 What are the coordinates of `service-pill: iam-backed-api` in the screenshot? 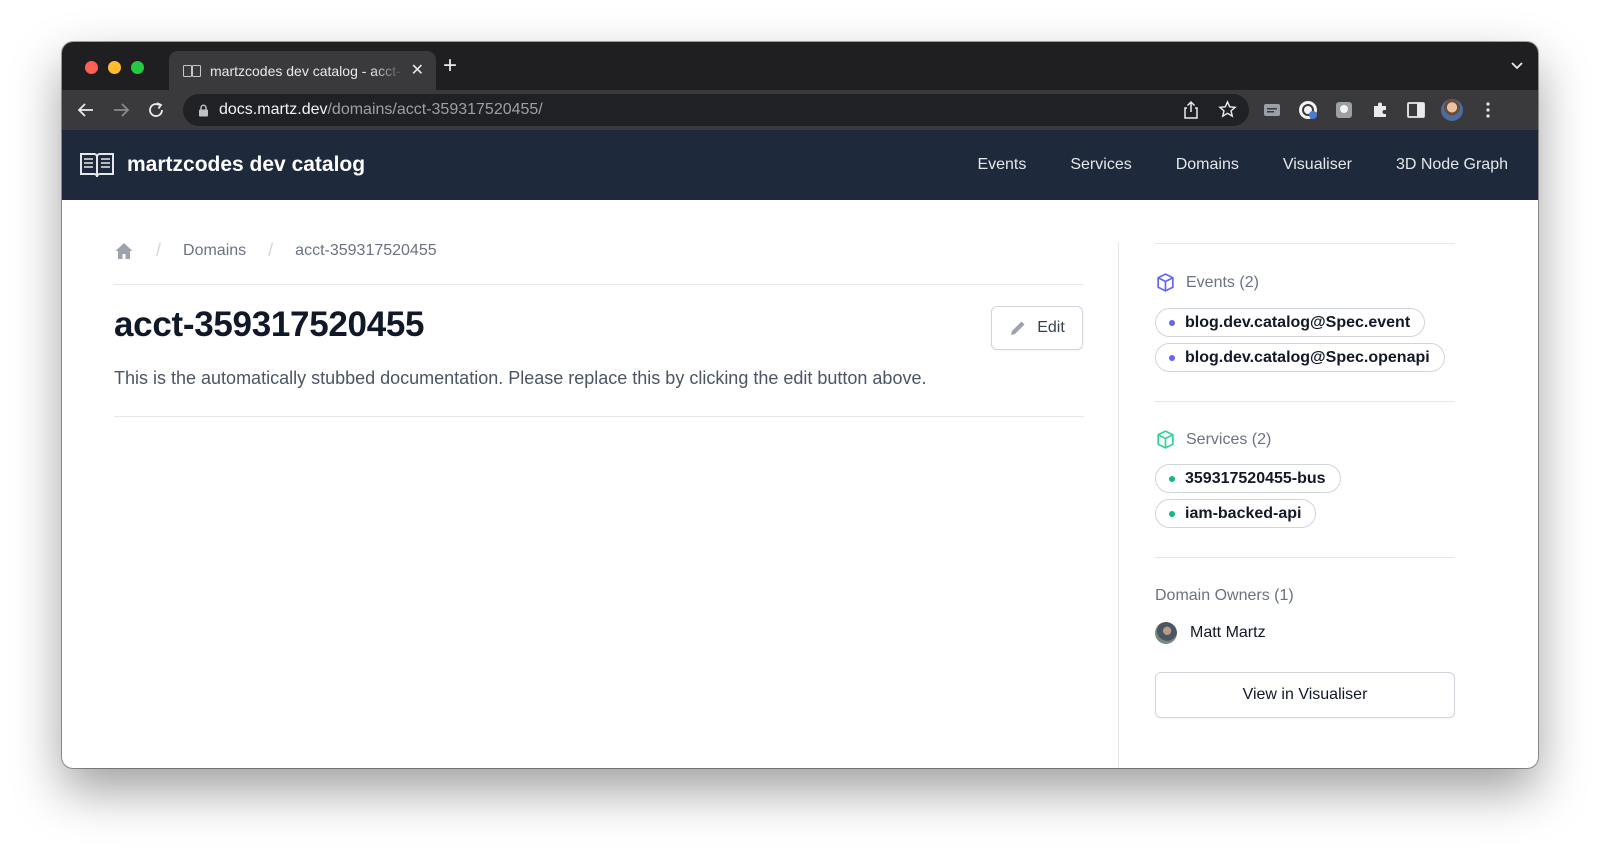 It's located at (1236, 513).